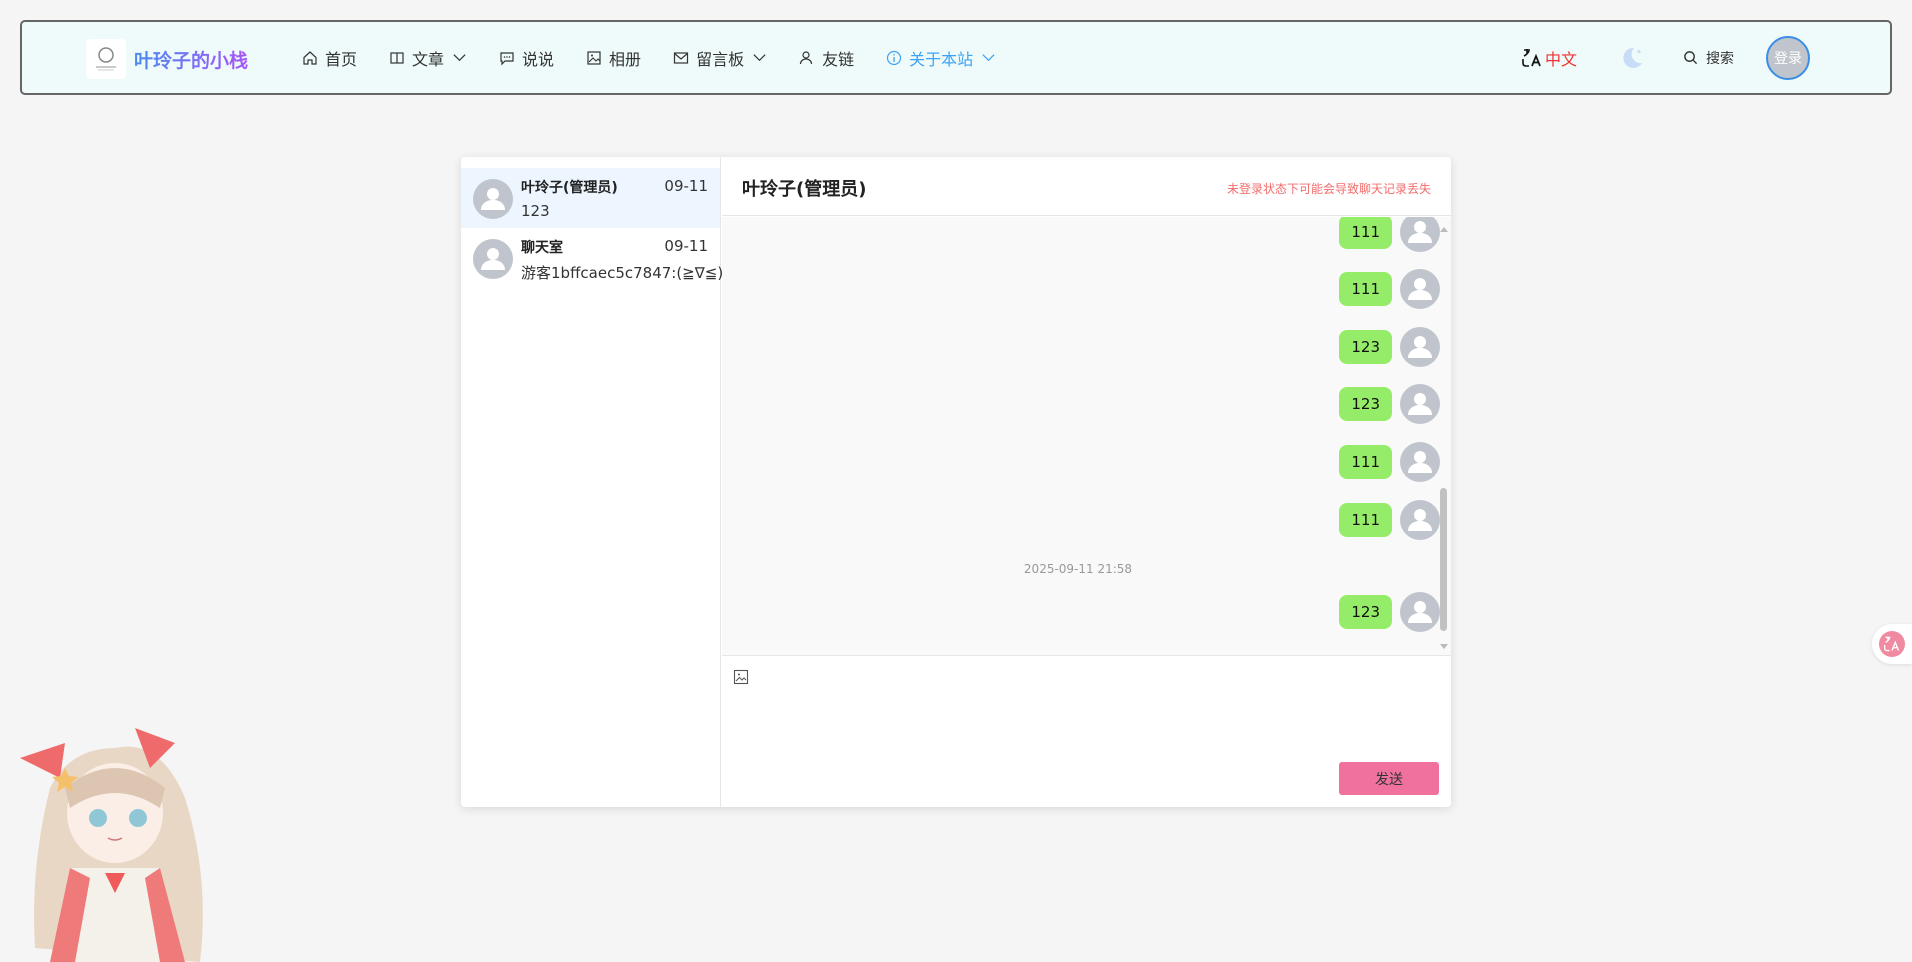 This screenshot has width=1912, height=962. I want to click on conversation-preview: 游客1bffcaec5c7847:(≧∇≦)/, so click(625, 273).